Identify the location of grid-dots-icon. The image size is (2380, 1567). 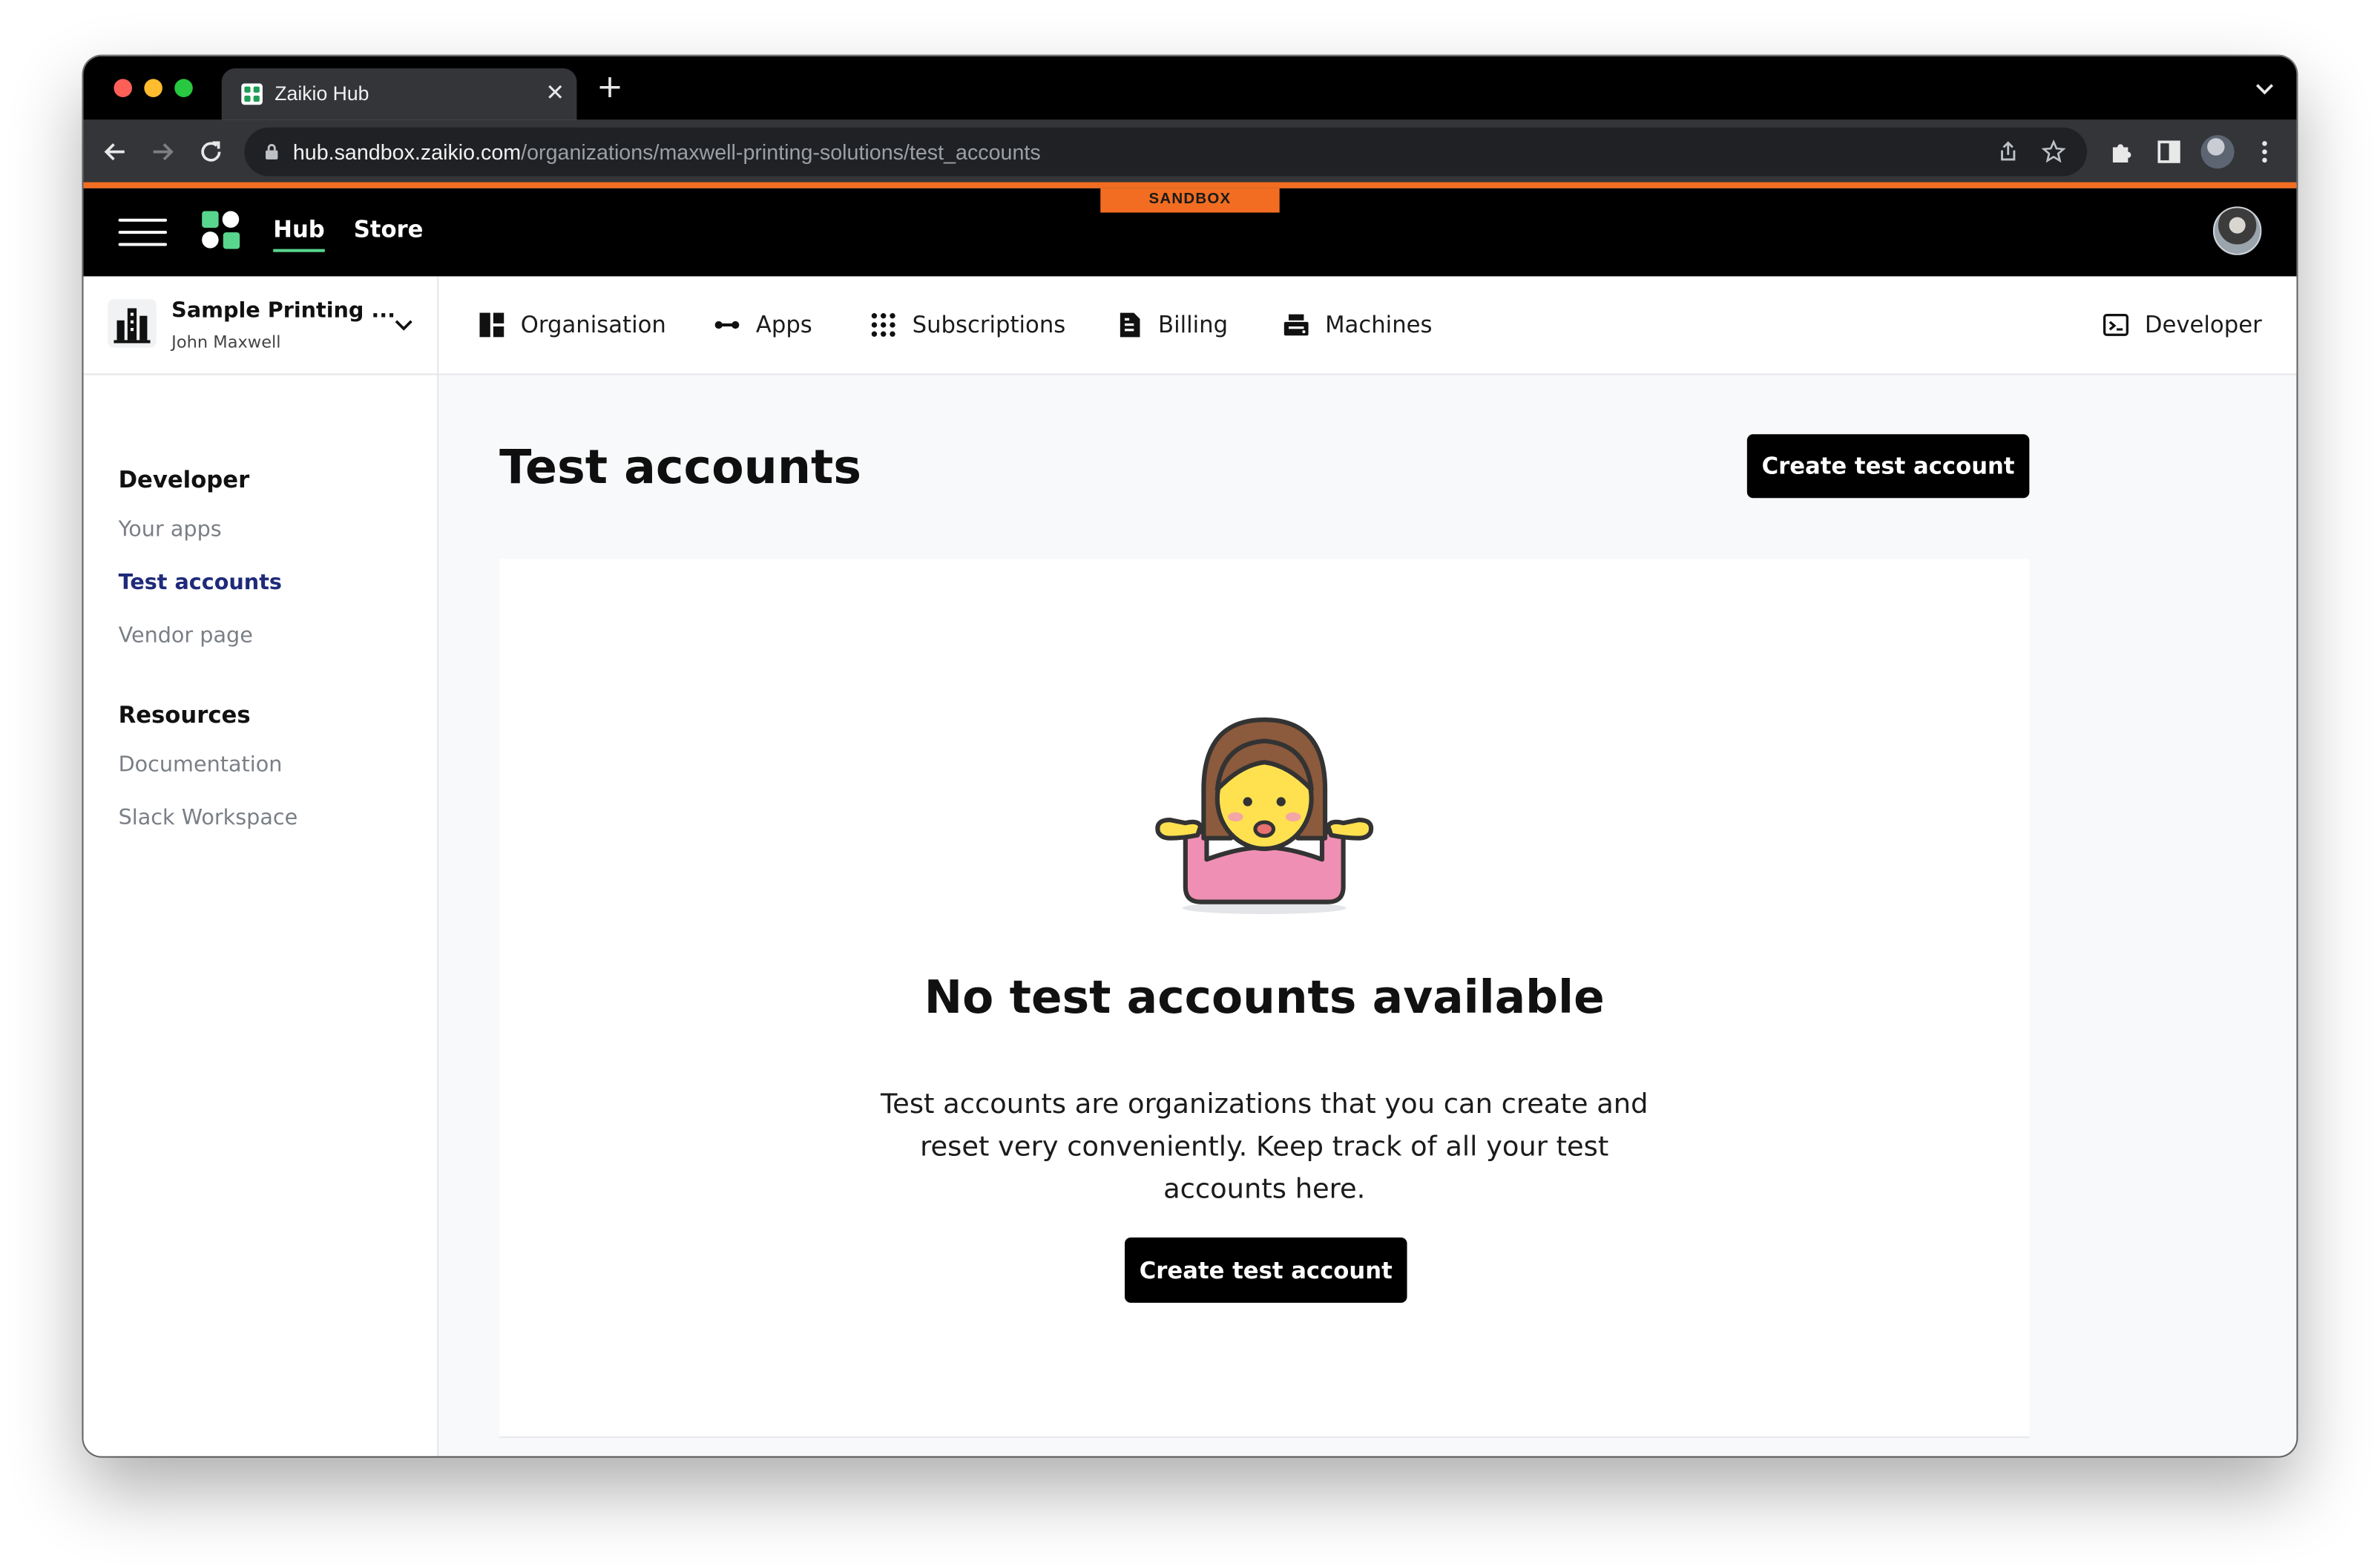
(883, 324).